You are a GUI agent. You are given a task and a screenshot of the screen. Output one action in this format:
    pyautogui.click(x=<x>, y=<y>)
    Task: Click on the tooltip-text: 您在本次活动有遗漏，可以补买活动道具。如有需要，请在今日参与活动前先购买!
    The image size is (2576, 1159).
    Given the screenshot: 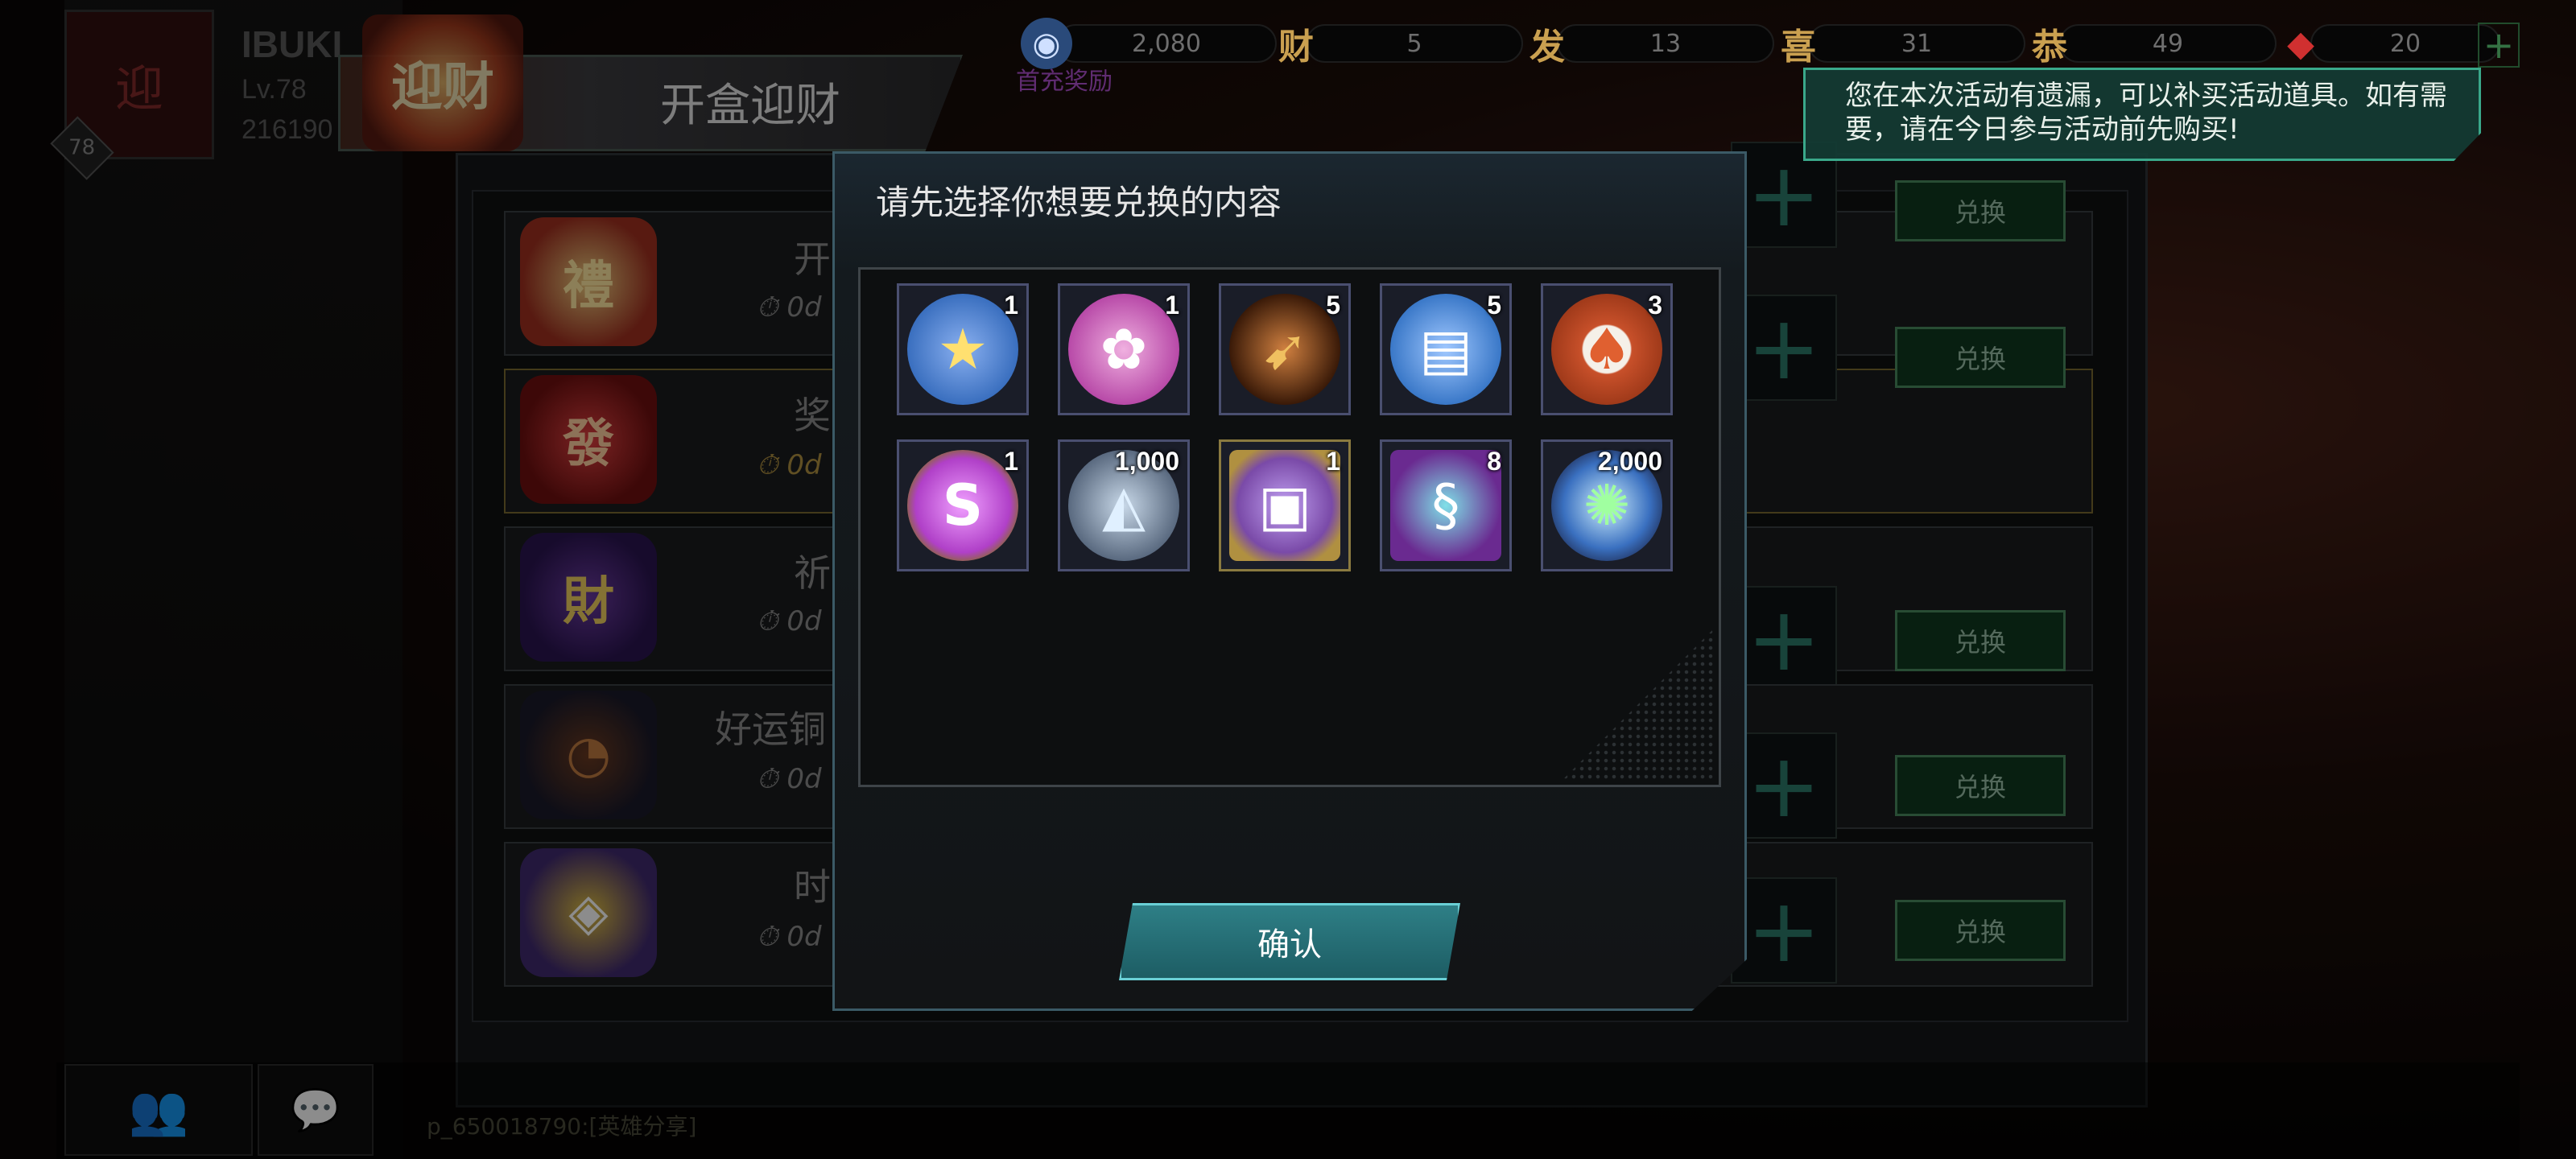 What is the action you would take?
    pyautogui.click(x=2146, y=113)
    